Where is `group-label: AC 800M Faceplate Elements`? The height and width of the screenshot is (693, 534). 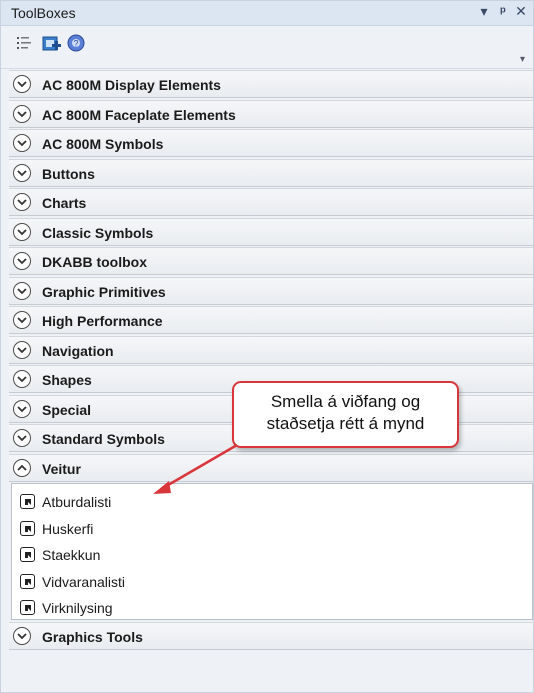
group-label: AC 800M Faceplate Elements is located at coordinates (139, 114).